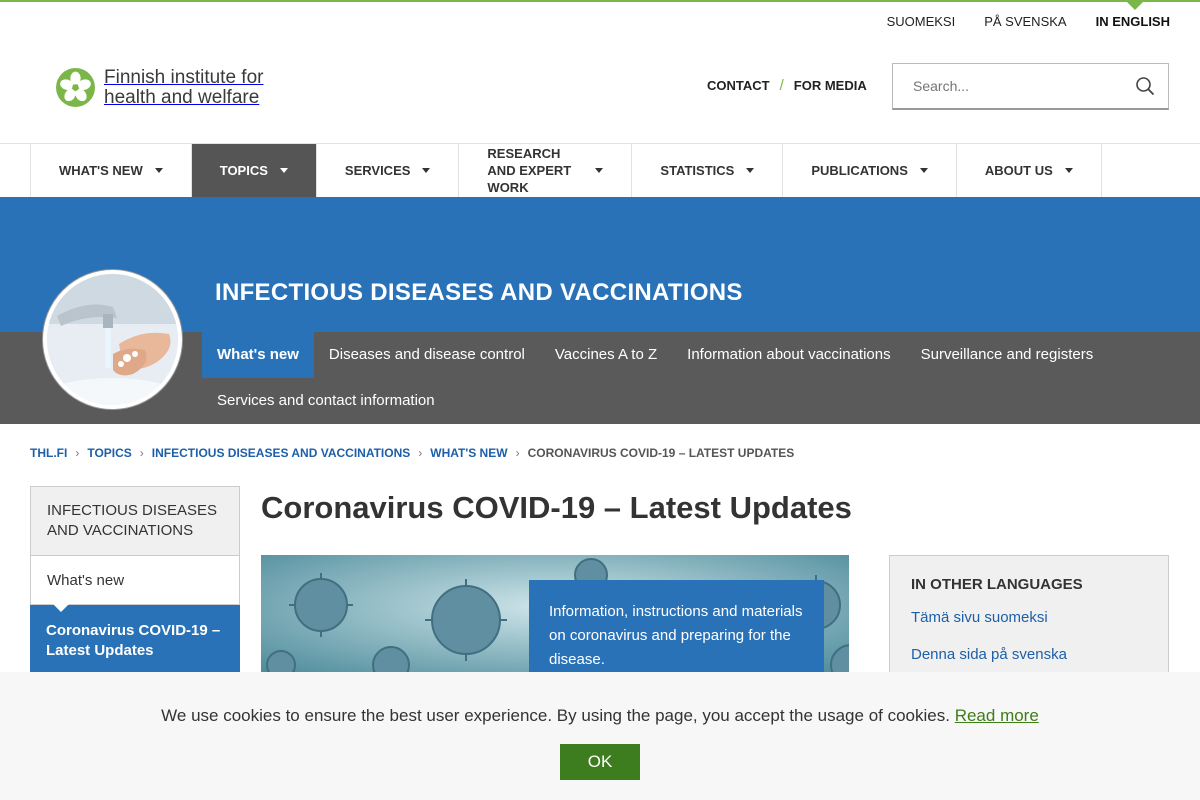 This screenshot has width=1200, height=800. I want to click on main-nav-services: SERVICES, so click(387, 170).